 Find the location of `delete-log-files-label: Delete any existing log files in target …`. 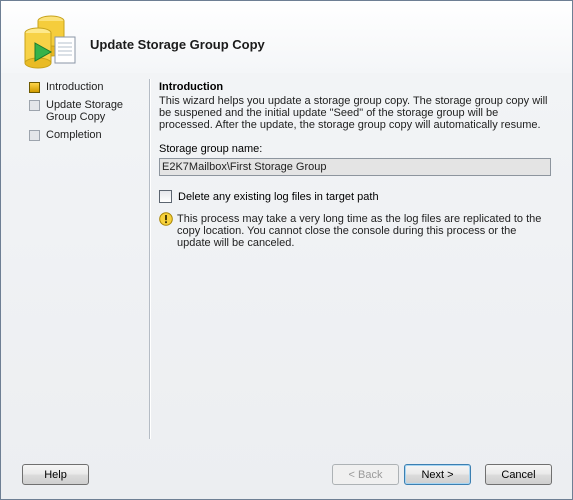

delete-log-files-label: Delete any existing log files in target … is located at coordinates (278, 197).